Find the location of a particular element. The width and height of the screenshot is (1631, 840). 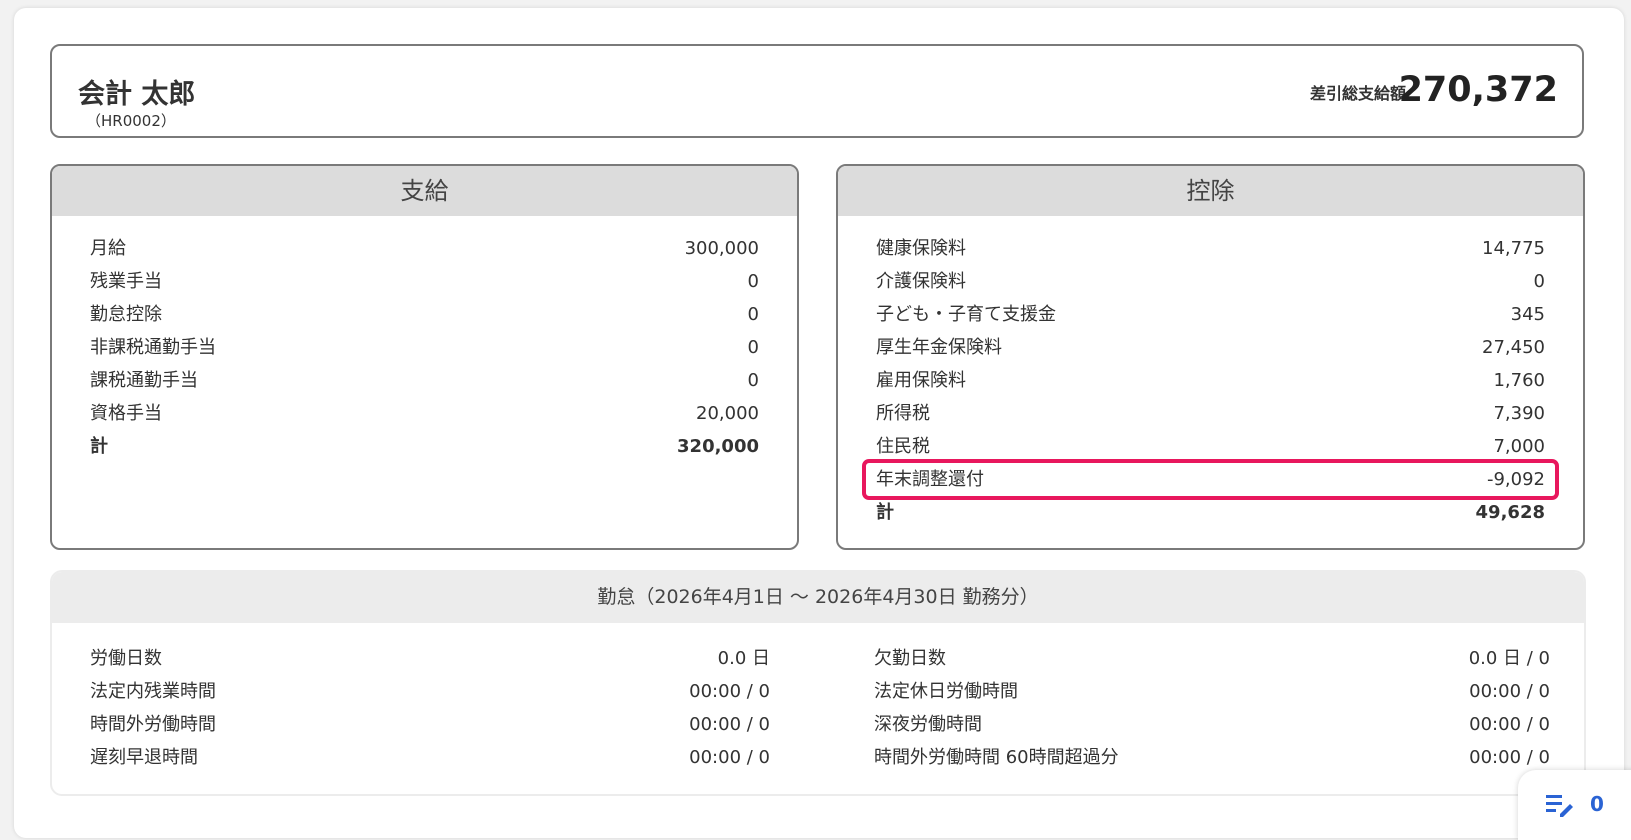

deduction-label: 住民税 is located at coordinates (903, 446).